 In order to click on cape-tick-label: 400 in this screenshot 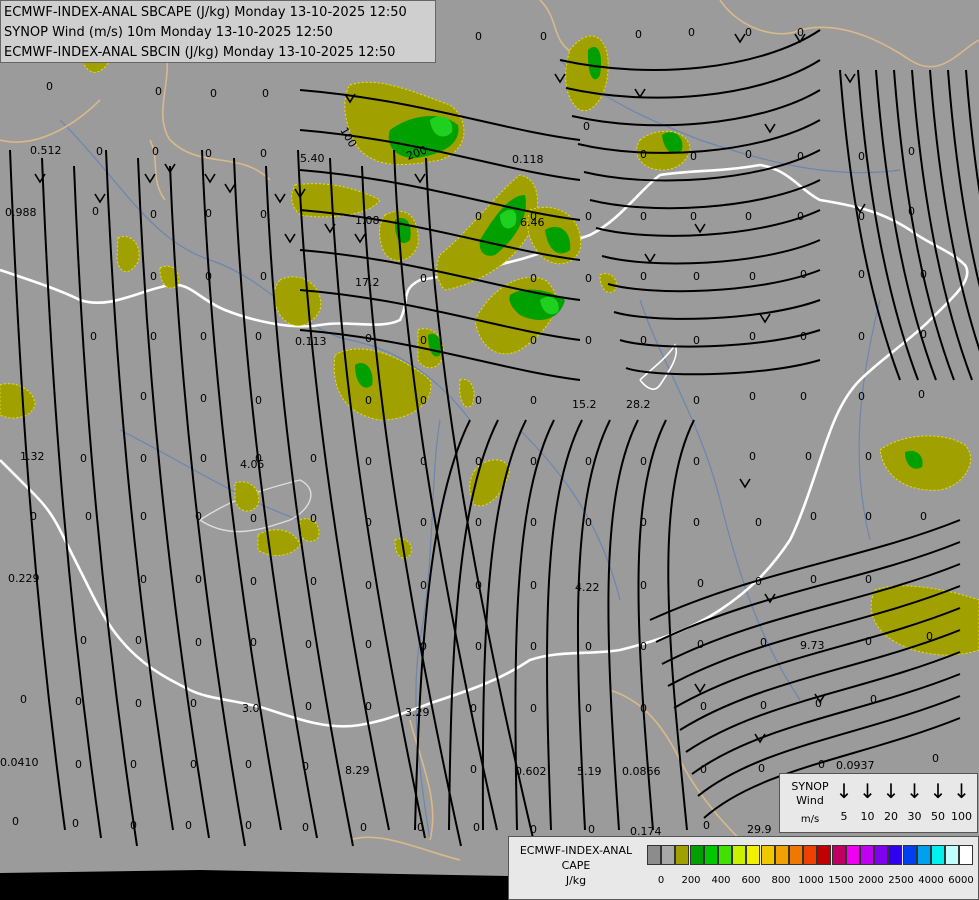, I will do `click(721, 880)`.